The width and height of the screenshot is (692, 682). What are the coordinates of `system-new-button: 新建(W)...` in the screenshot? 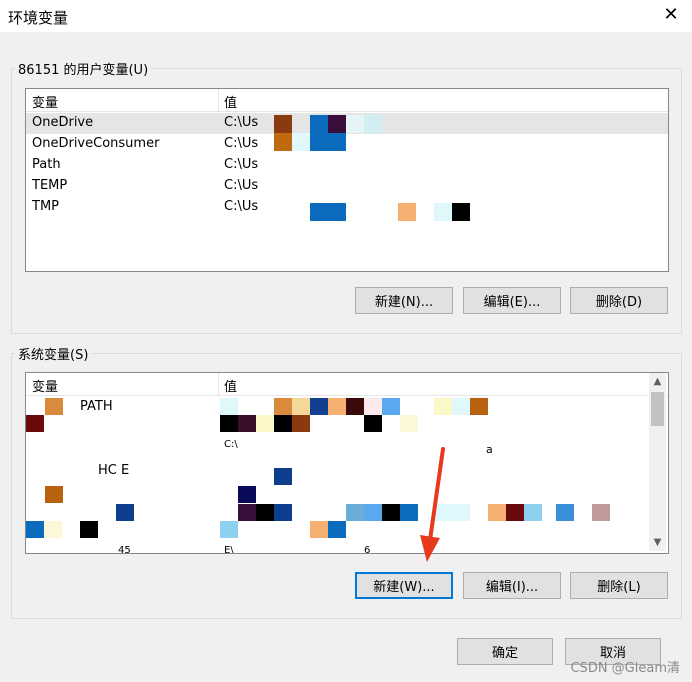 It's located at (404, 585).